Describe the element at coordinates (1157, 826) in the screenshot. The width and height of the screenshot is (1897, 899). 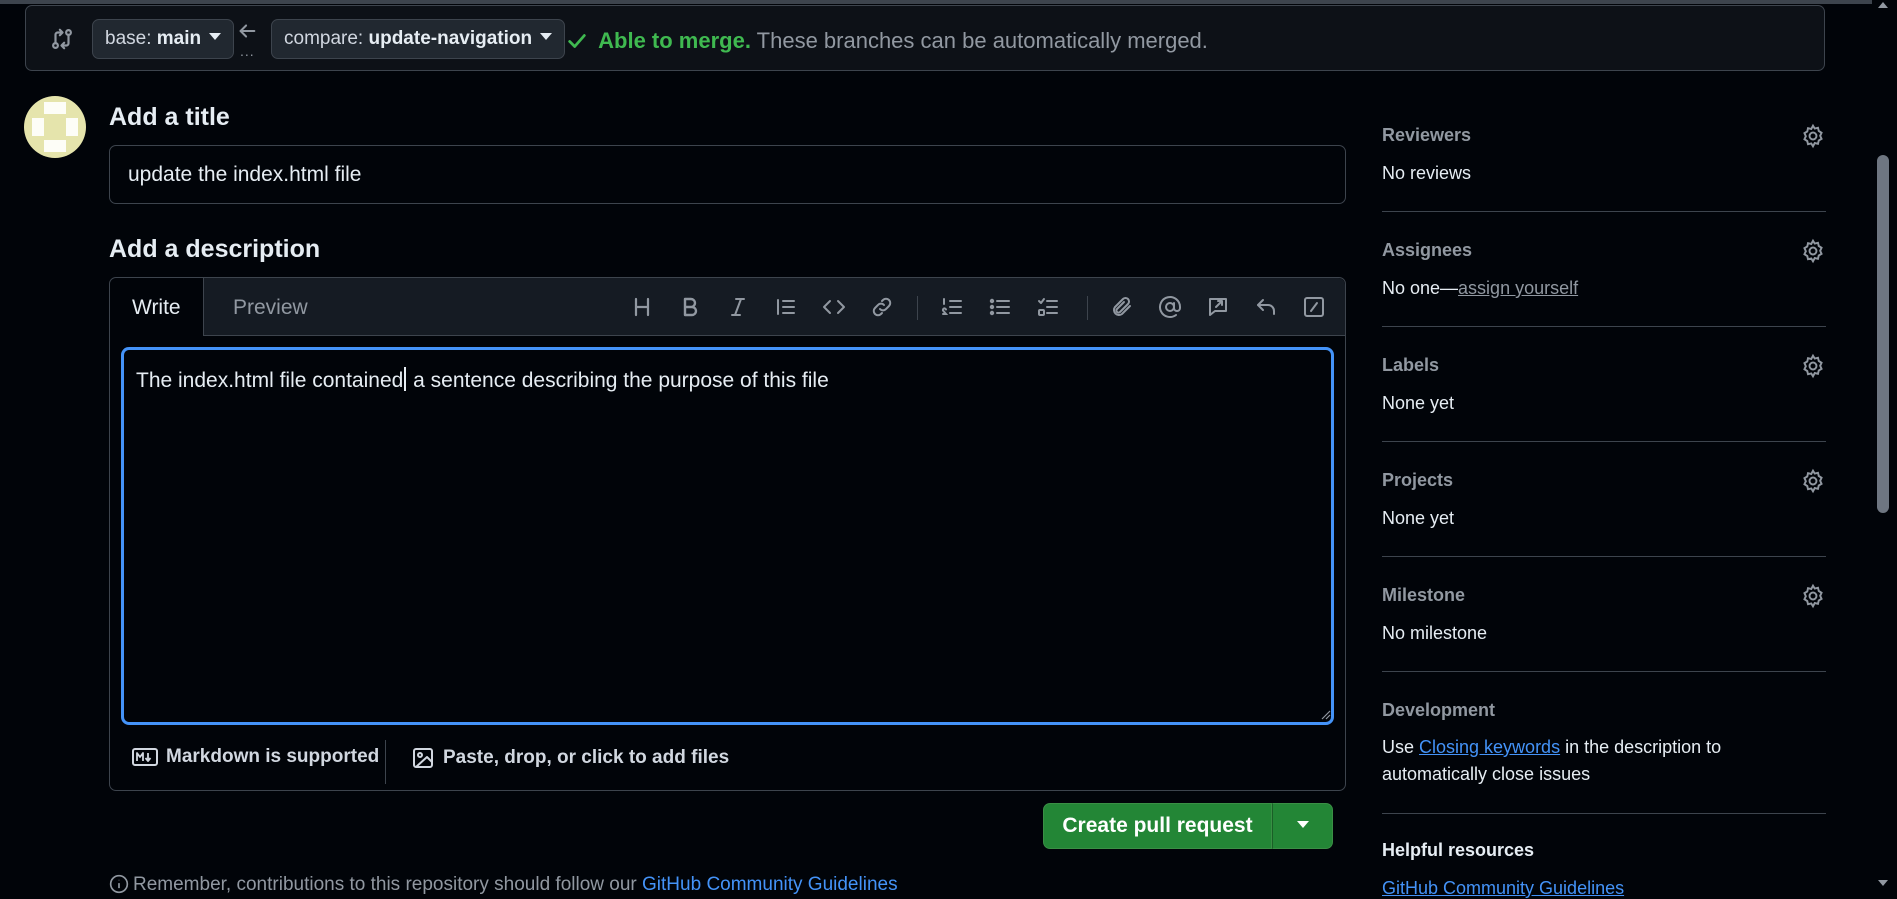
I see `create-pull-request-button: Create pull request` at that location.